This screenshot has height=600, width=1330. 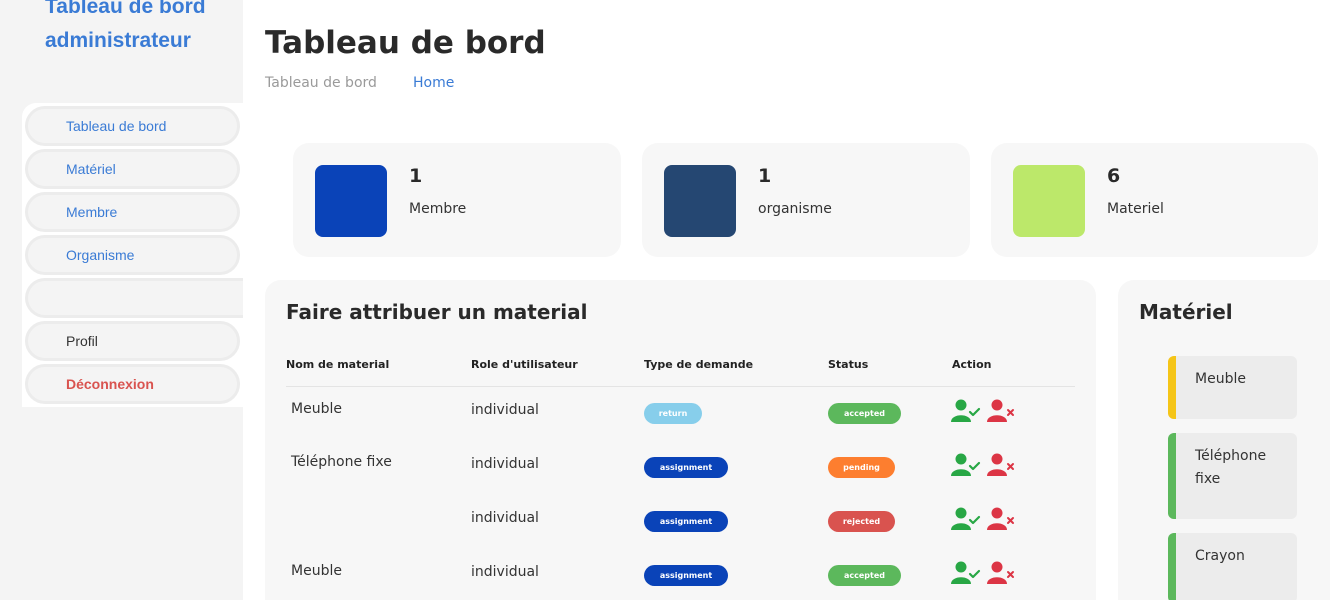 What do you see at coordinates (433, 83) in the screenshot?
I see `breadcrumb-home-link: Home` at bounding box center [433, 83].